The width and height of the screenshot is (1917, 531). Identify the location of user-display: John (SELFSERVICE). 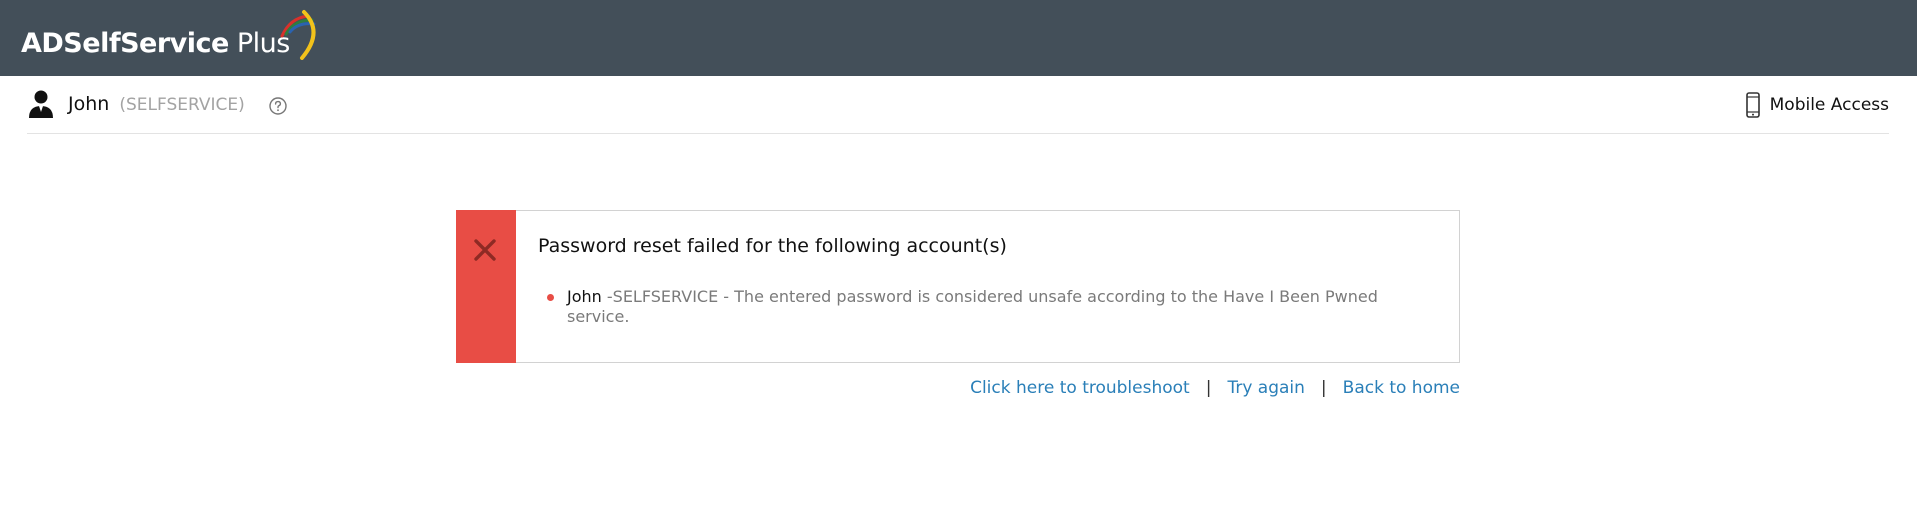
(156, 104).